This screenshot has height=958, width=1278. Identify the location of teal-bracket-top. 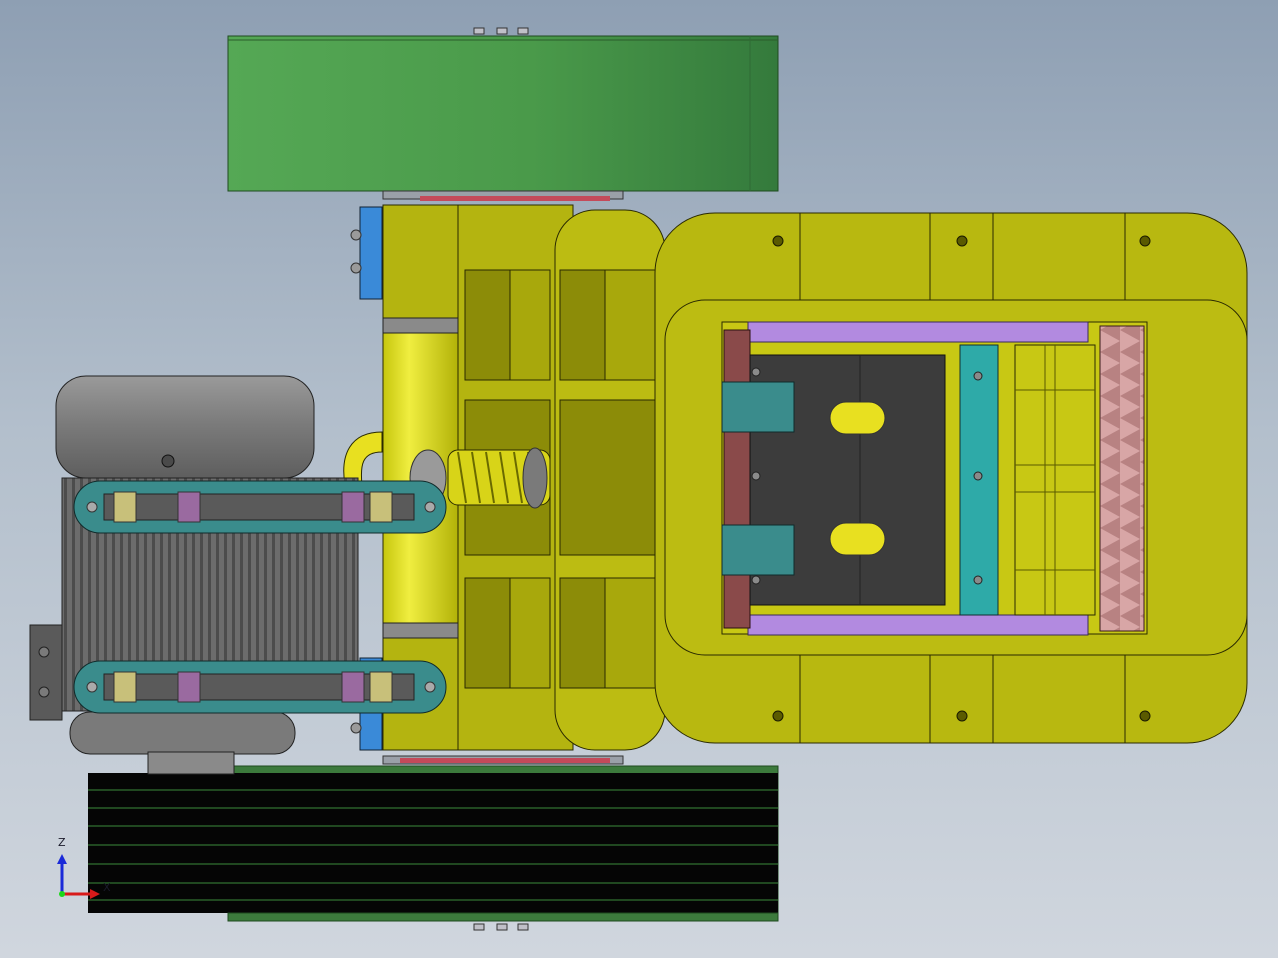
(758, 407).